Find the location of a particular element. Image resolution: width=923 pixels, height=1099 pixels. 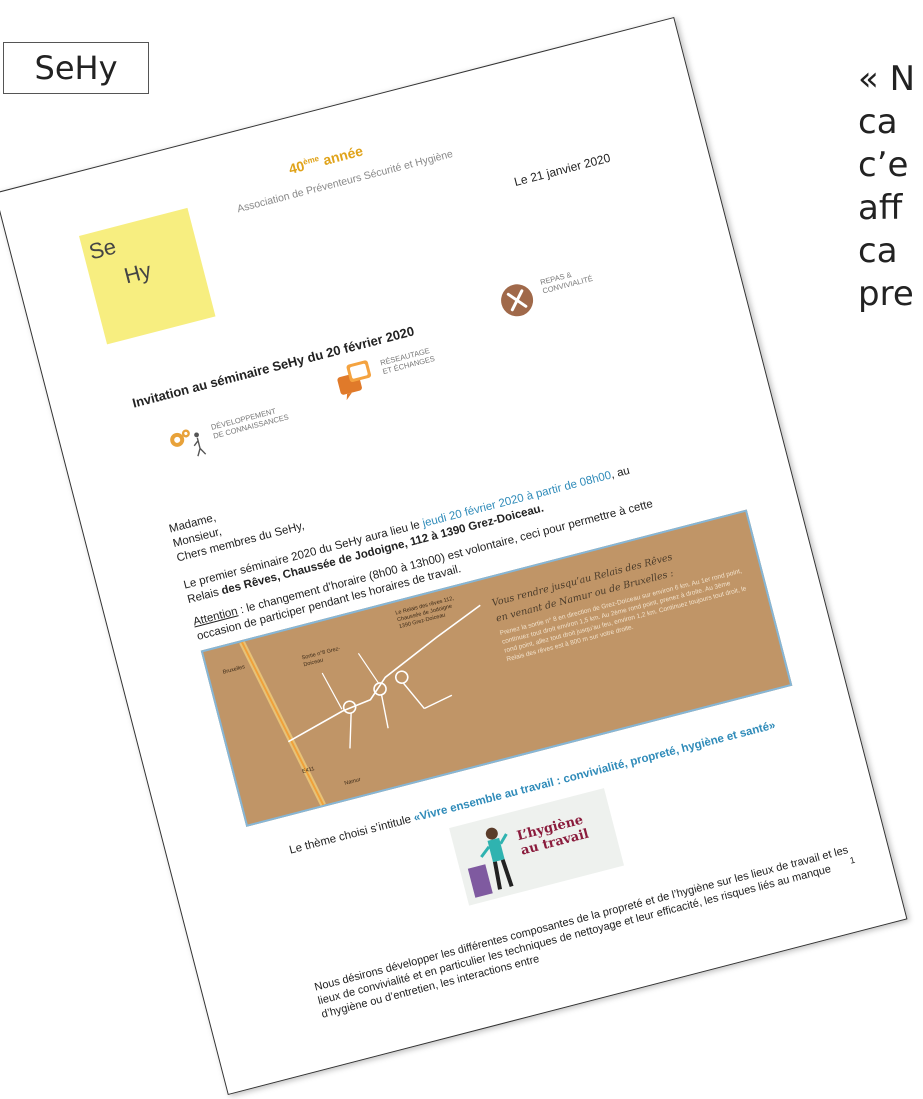

quote-text-fragment: « N ca c’e aff ca pre is located at coordinates (886, 187).